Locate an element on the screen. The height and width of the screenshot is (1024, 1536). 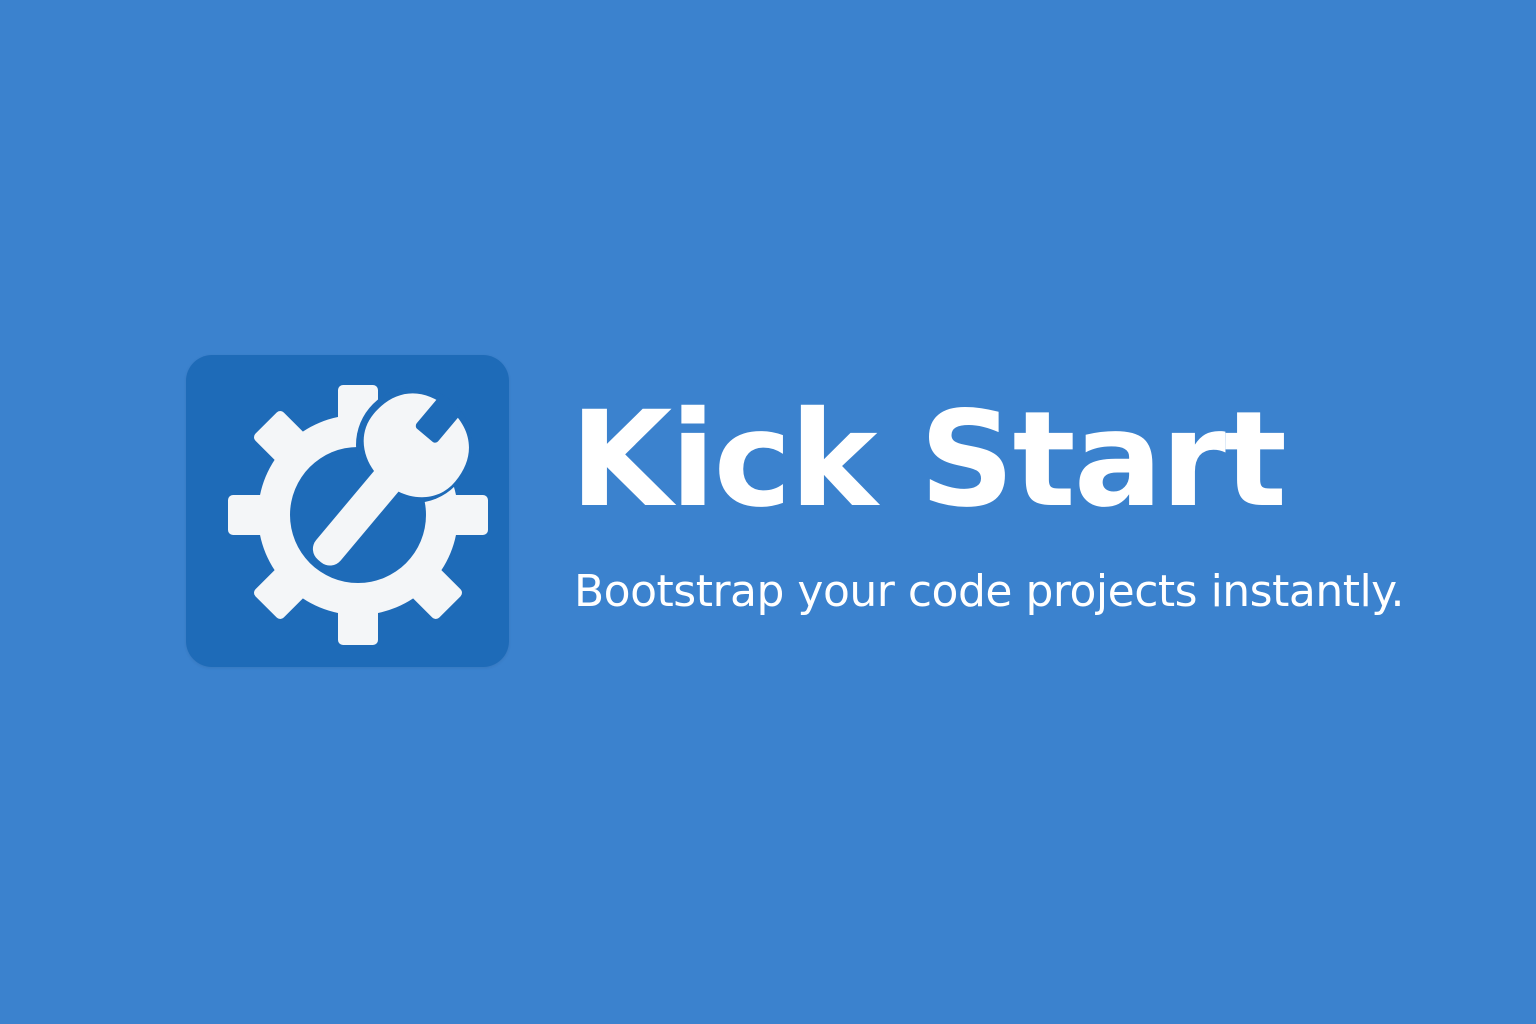
brand-tagline: Bootstrap your code projects instantly. is located at coordinates (989, 591).